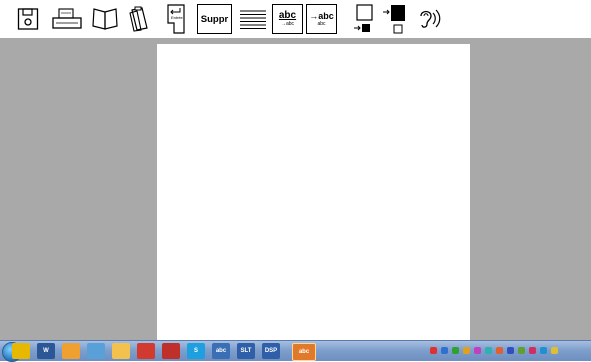 This screenshot has width=591, height=362. I want to click on clipboard-button, so click(139, 19).